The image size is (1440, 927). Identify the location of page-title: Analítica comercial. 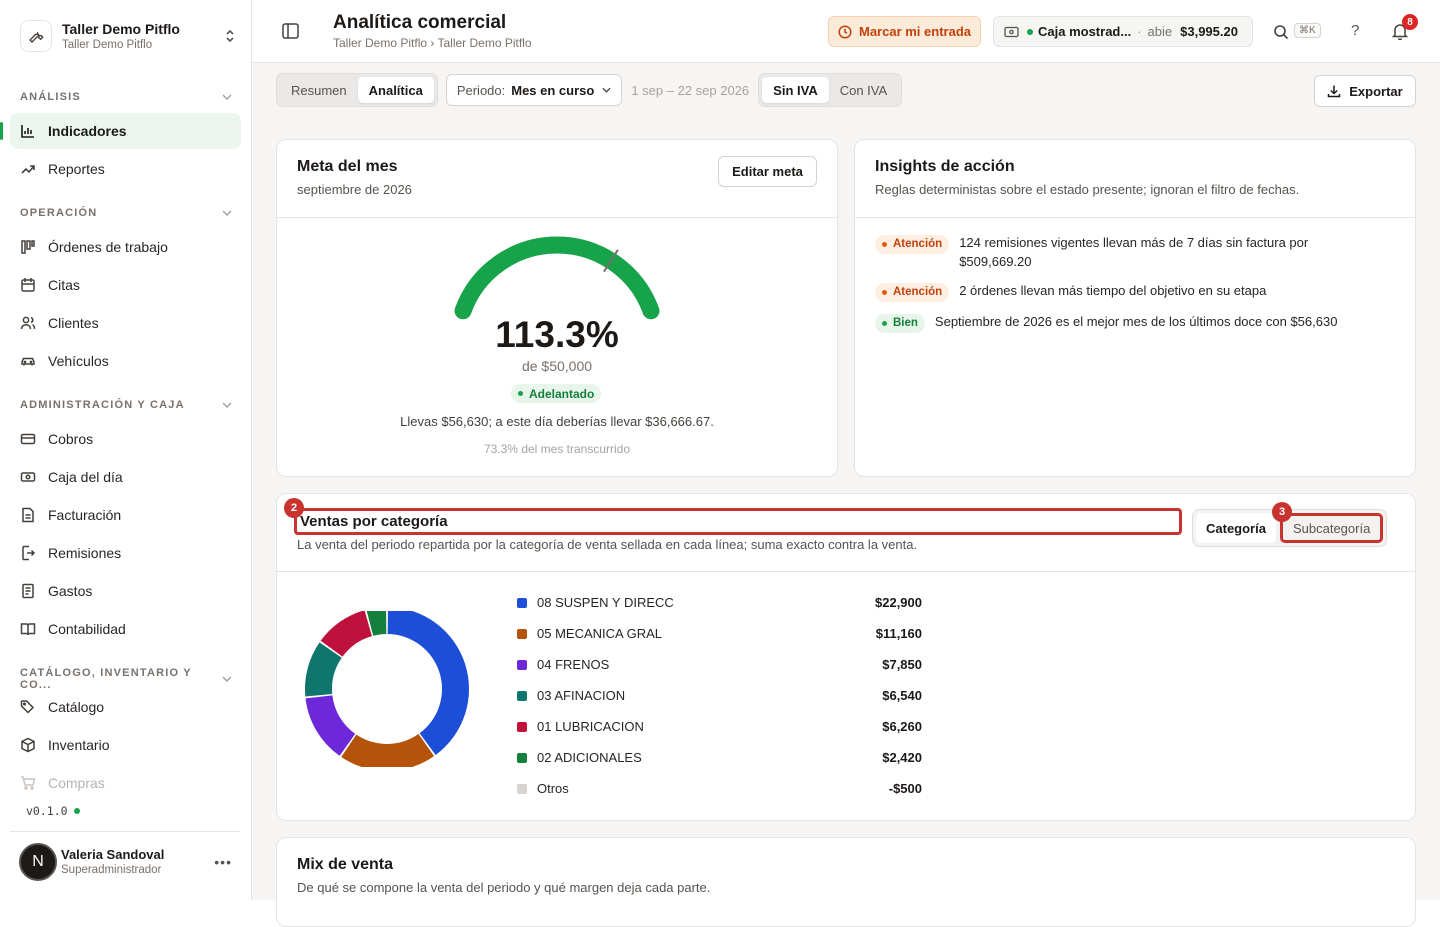
(420, 22).